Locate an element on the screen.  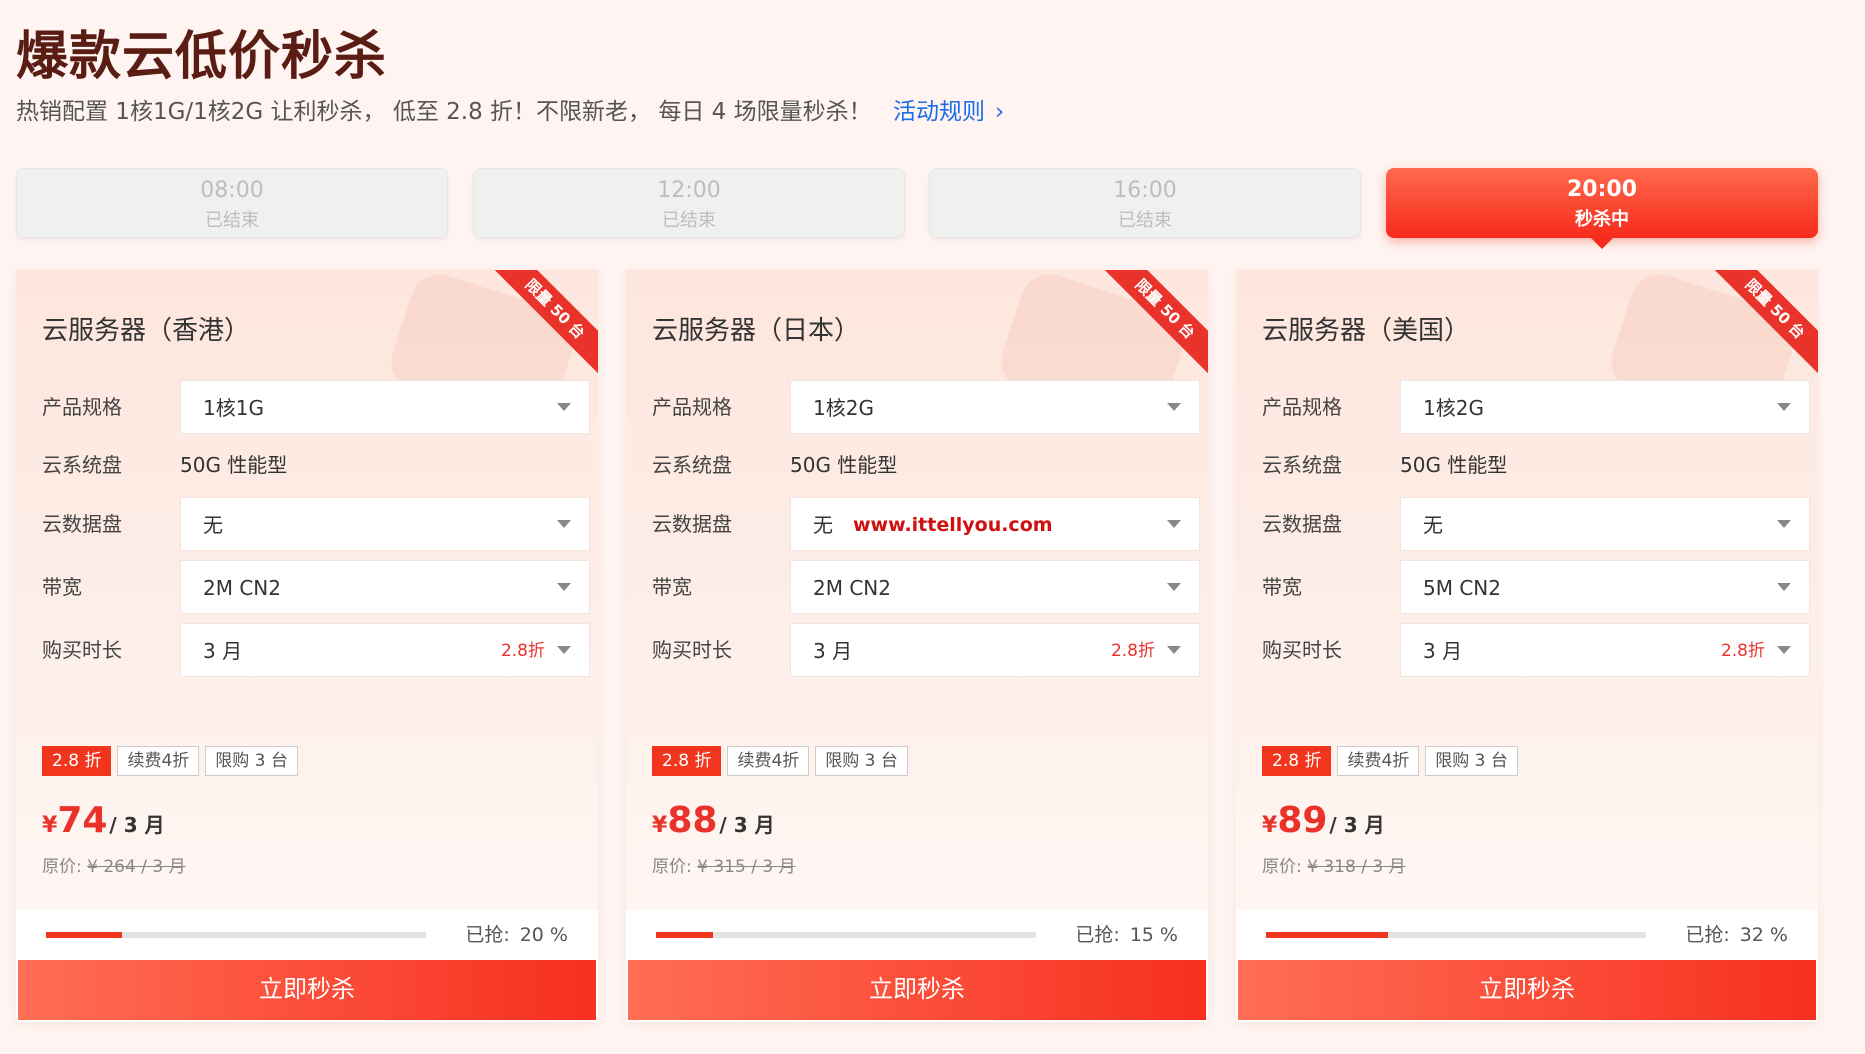
card-title: 云服务器（日本） is located at coordinates (756, 331).